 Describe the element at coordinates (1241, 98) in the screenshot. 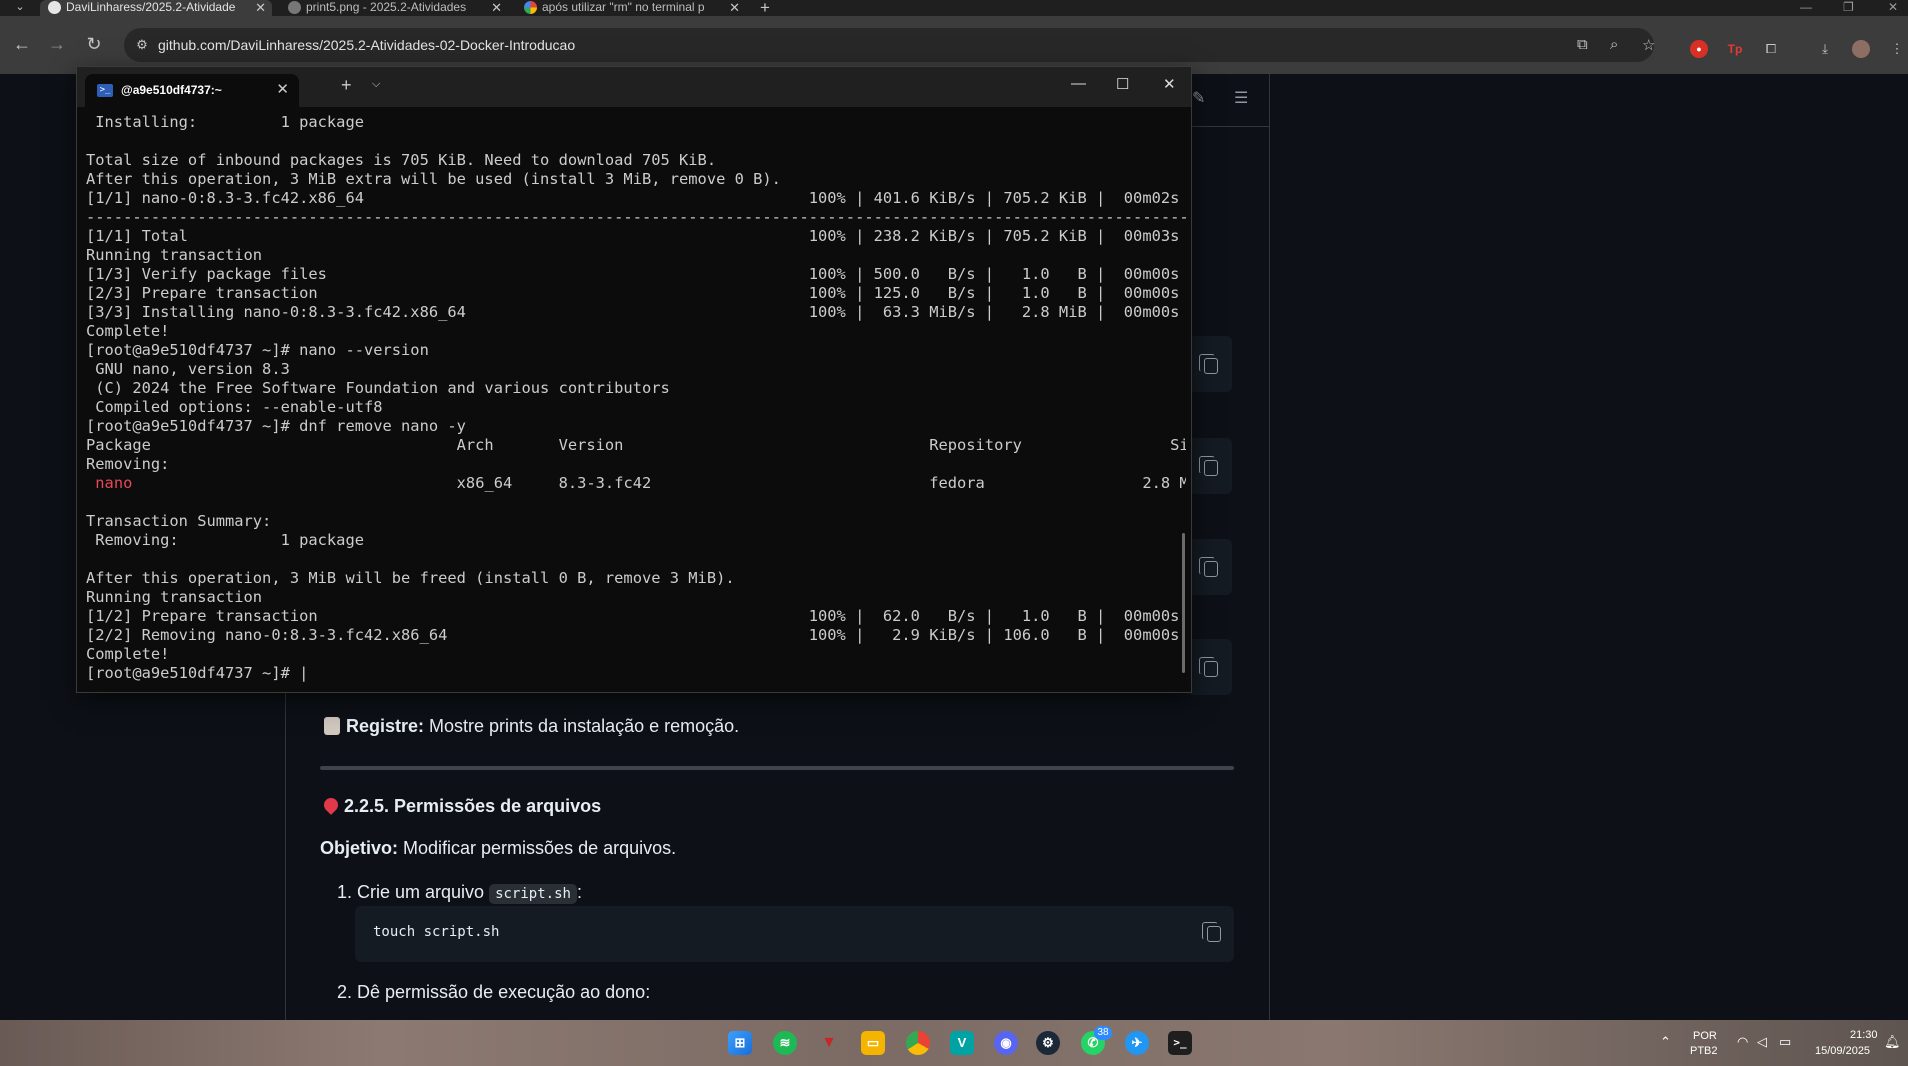

I see `outline-list-icon: ☰` at that location.